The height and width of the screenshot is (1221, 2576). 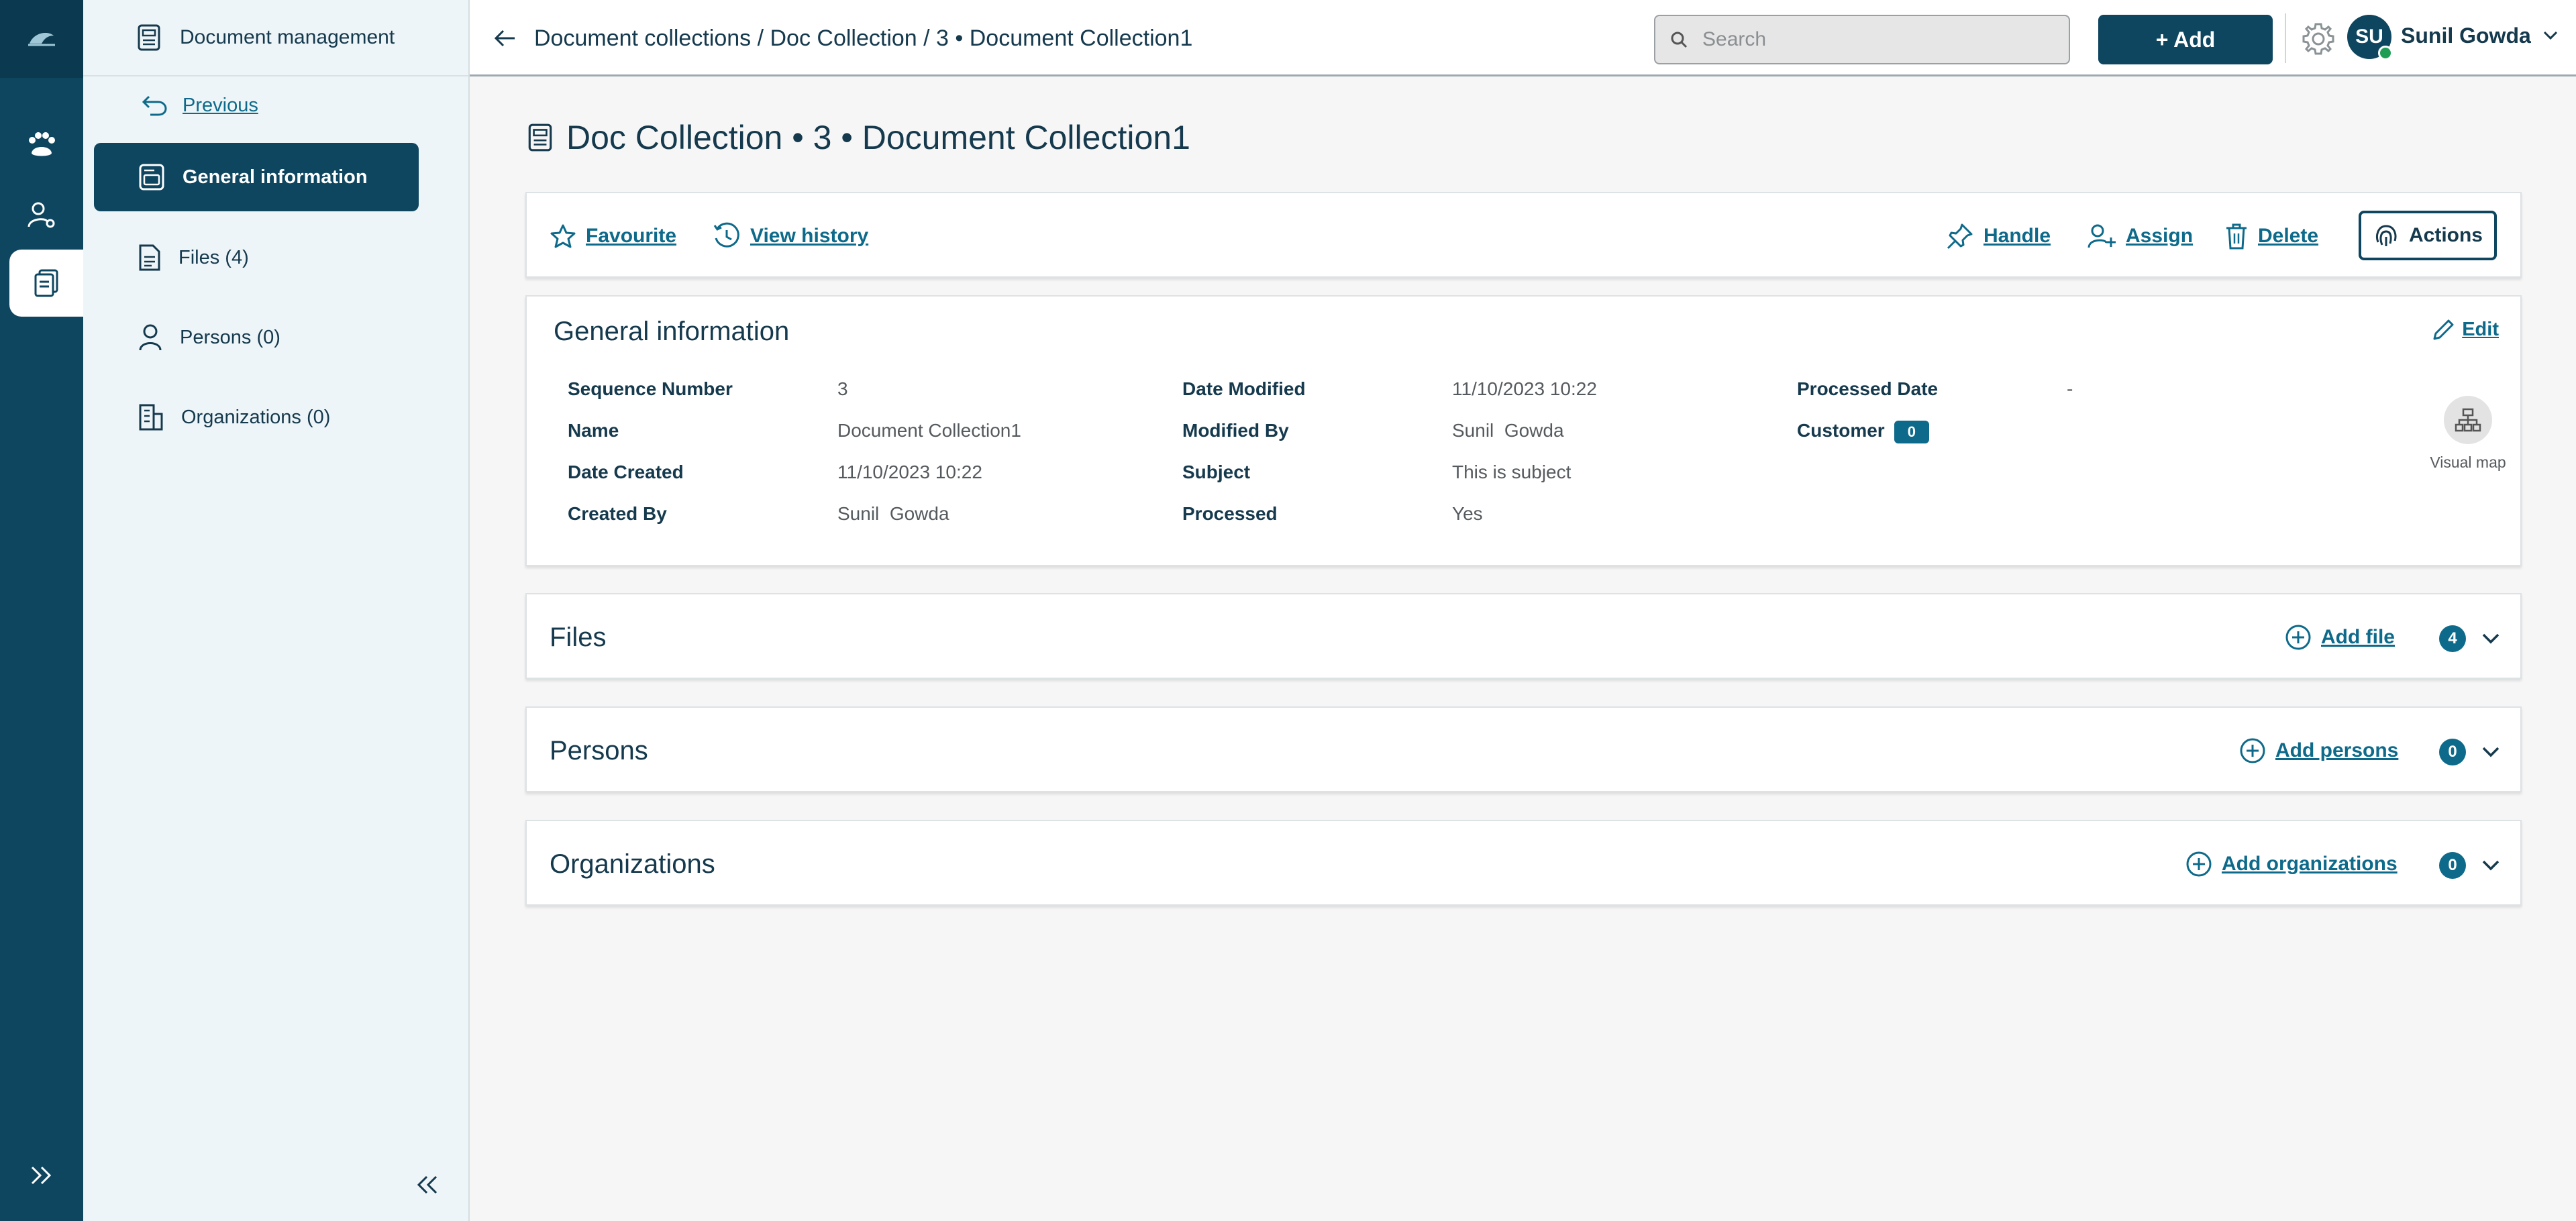 What do you see at coordinates (41, 39) in the screenshot?
I see `app-logo` at bounding box center [41, 39].